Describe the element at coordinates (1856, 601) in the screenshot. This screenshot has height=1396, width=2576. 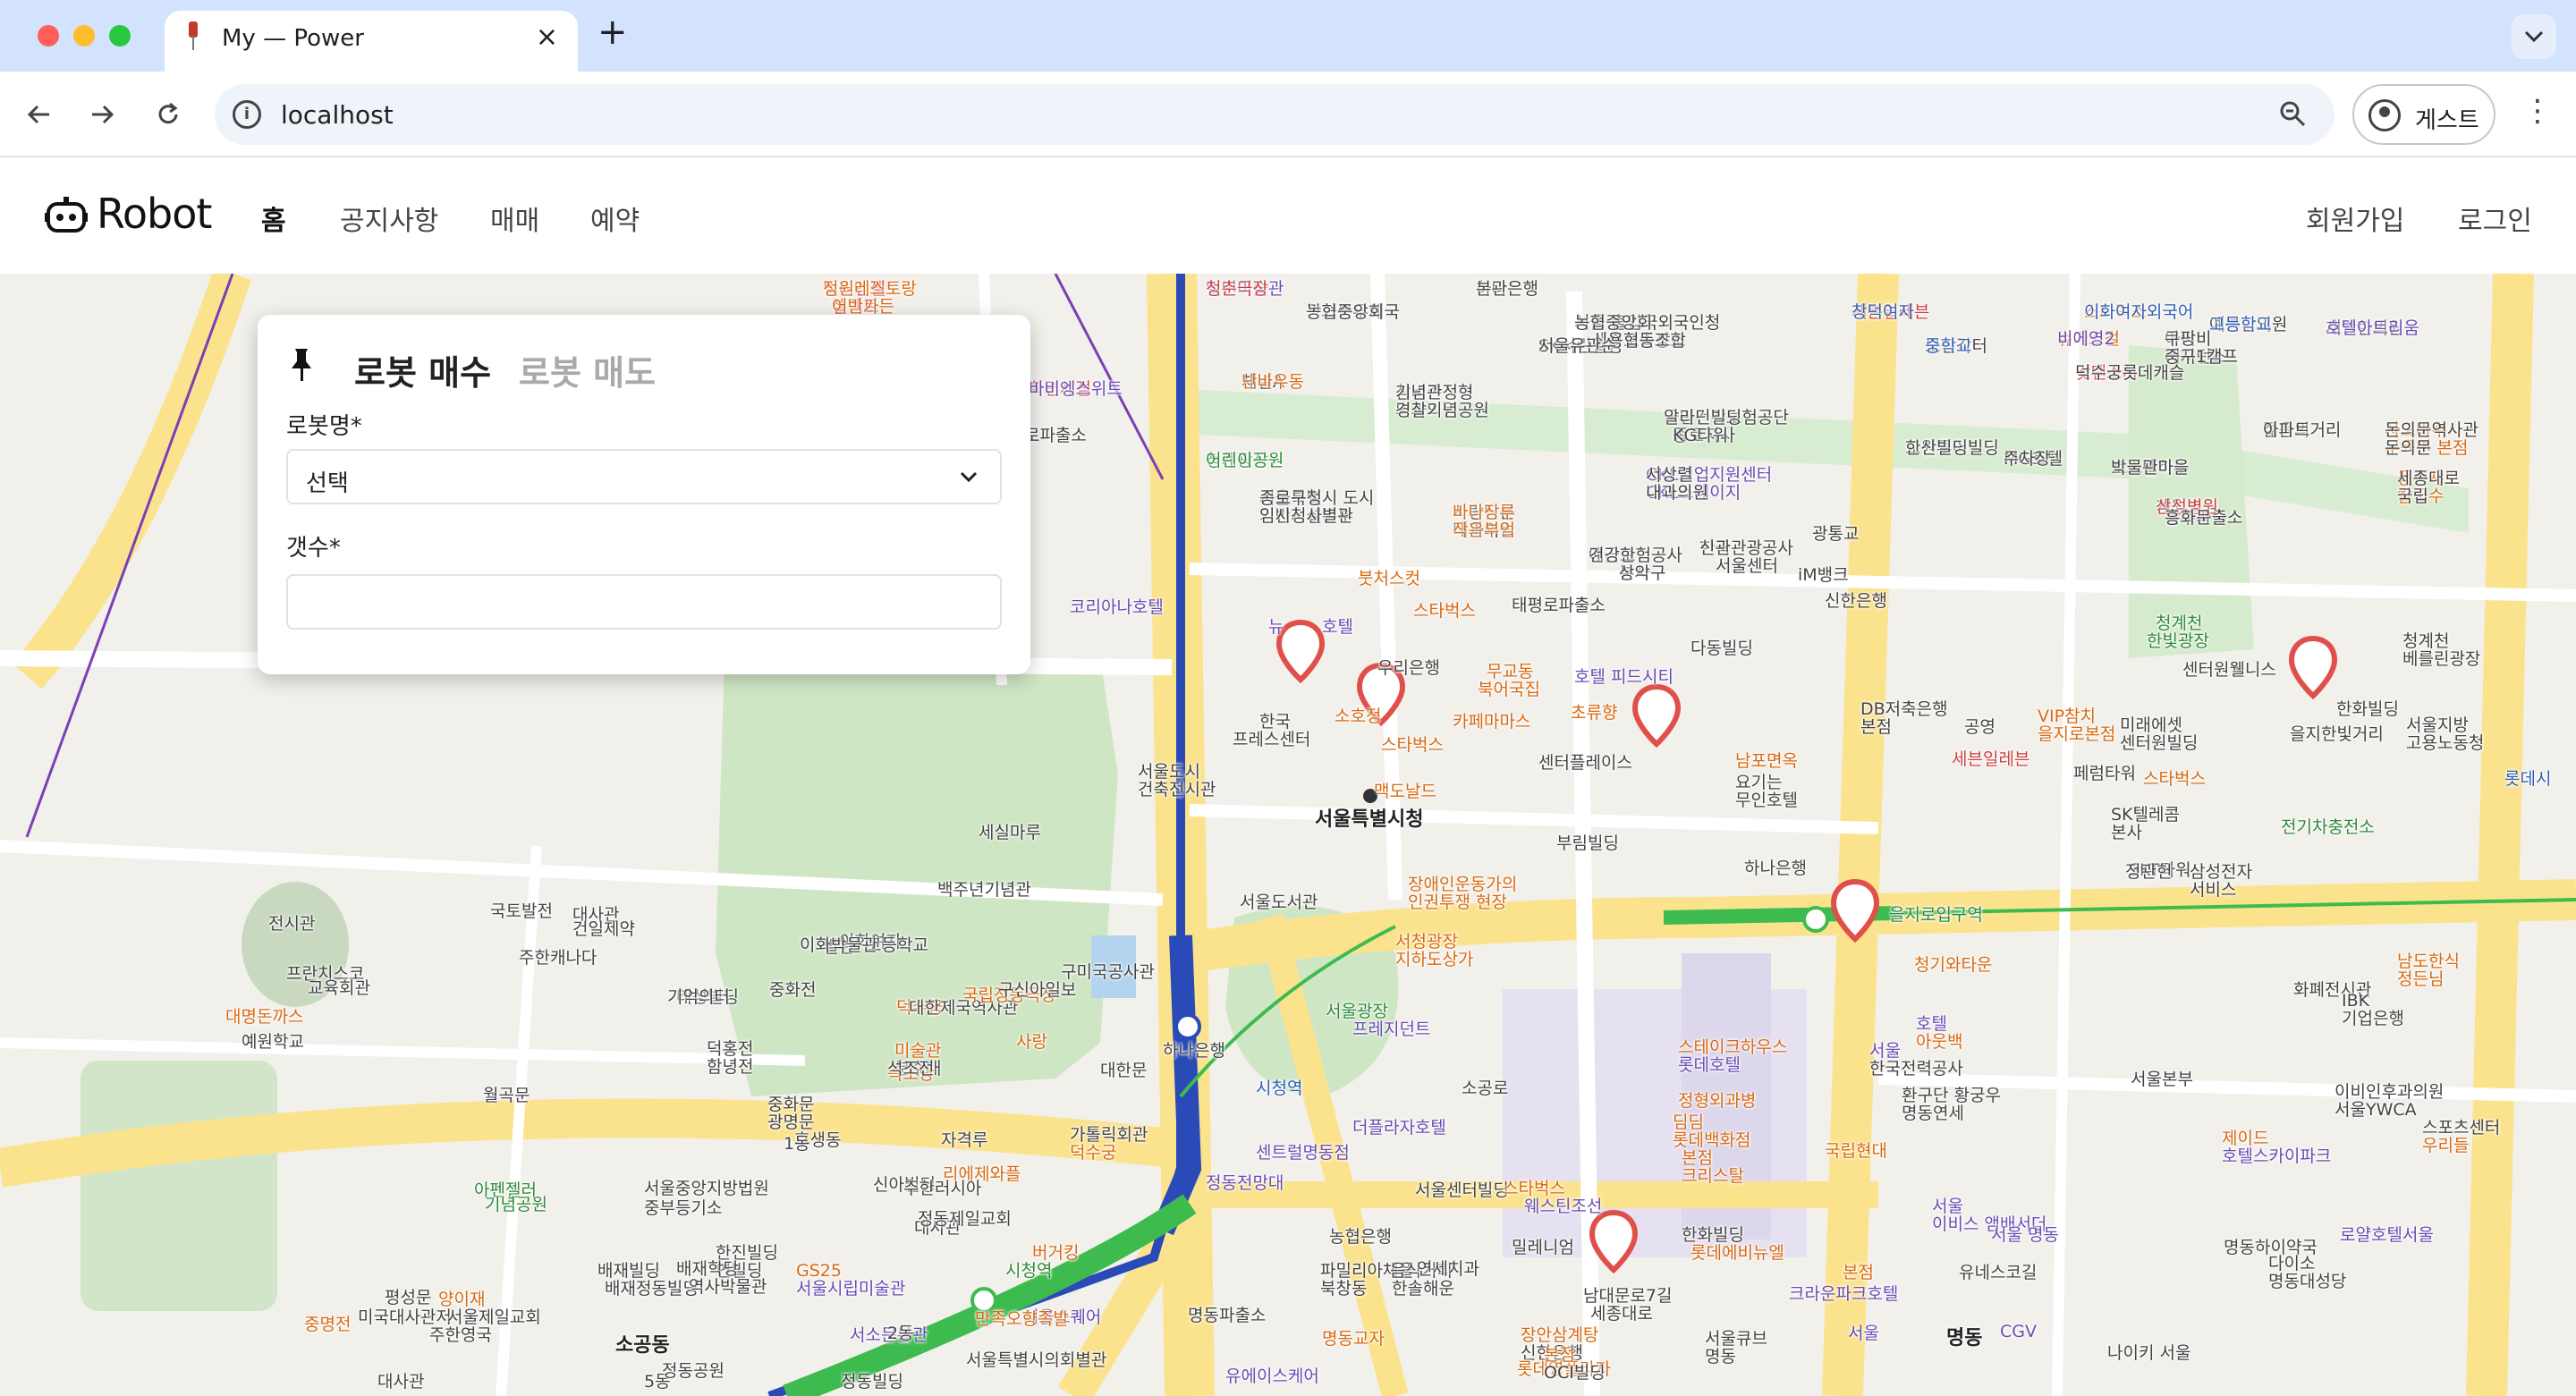
I see `map-label: 신한은행` at that location.